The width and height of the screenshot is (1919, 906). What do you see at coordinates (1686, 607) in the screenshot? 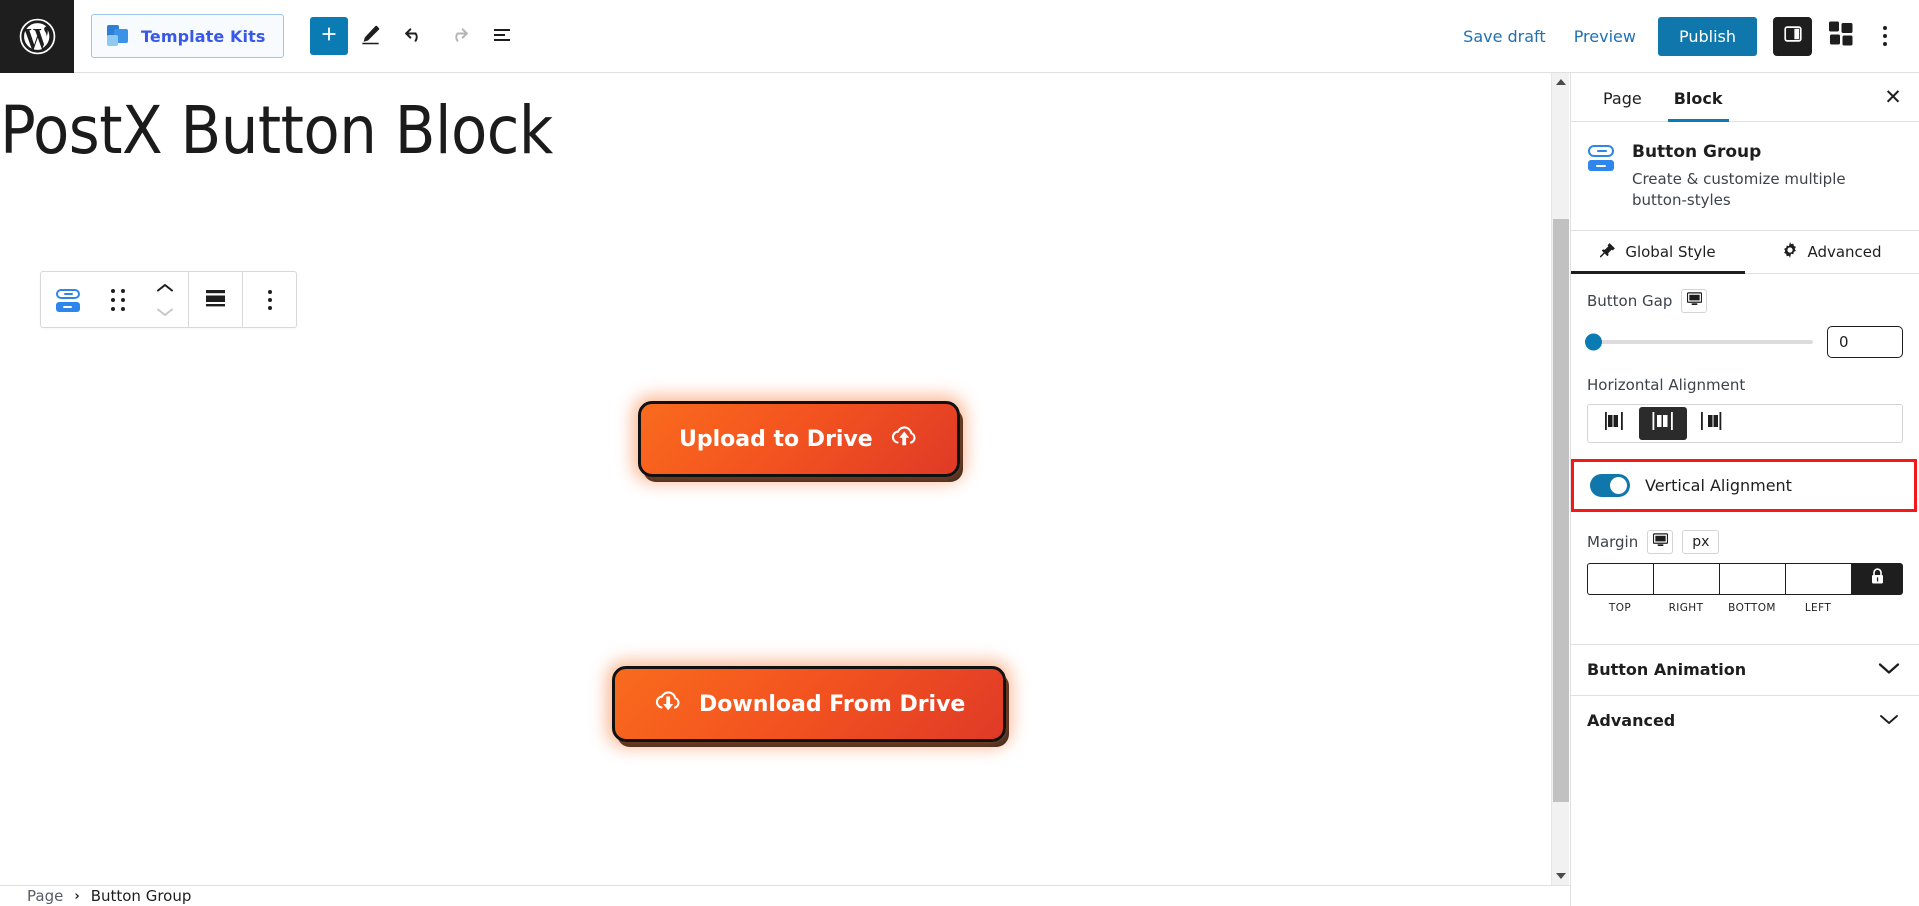
I see `margin-right-label: RIGHT` at bounding box center [1686, 607].